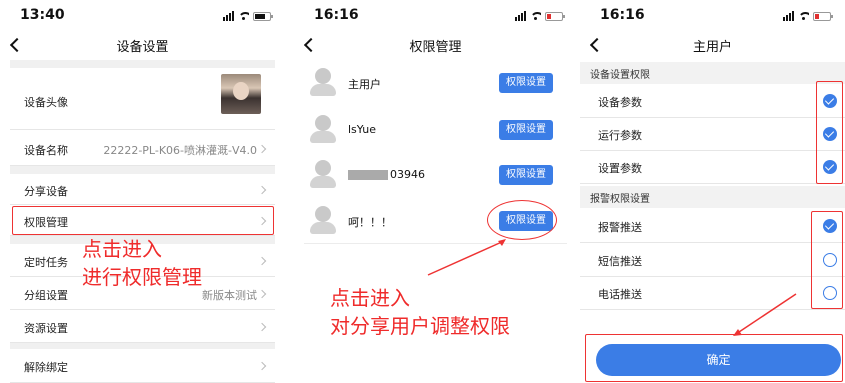  Describe the element at coordinates (435, 47) in the screenshot. I see `page-title: 权限管理` at that location.